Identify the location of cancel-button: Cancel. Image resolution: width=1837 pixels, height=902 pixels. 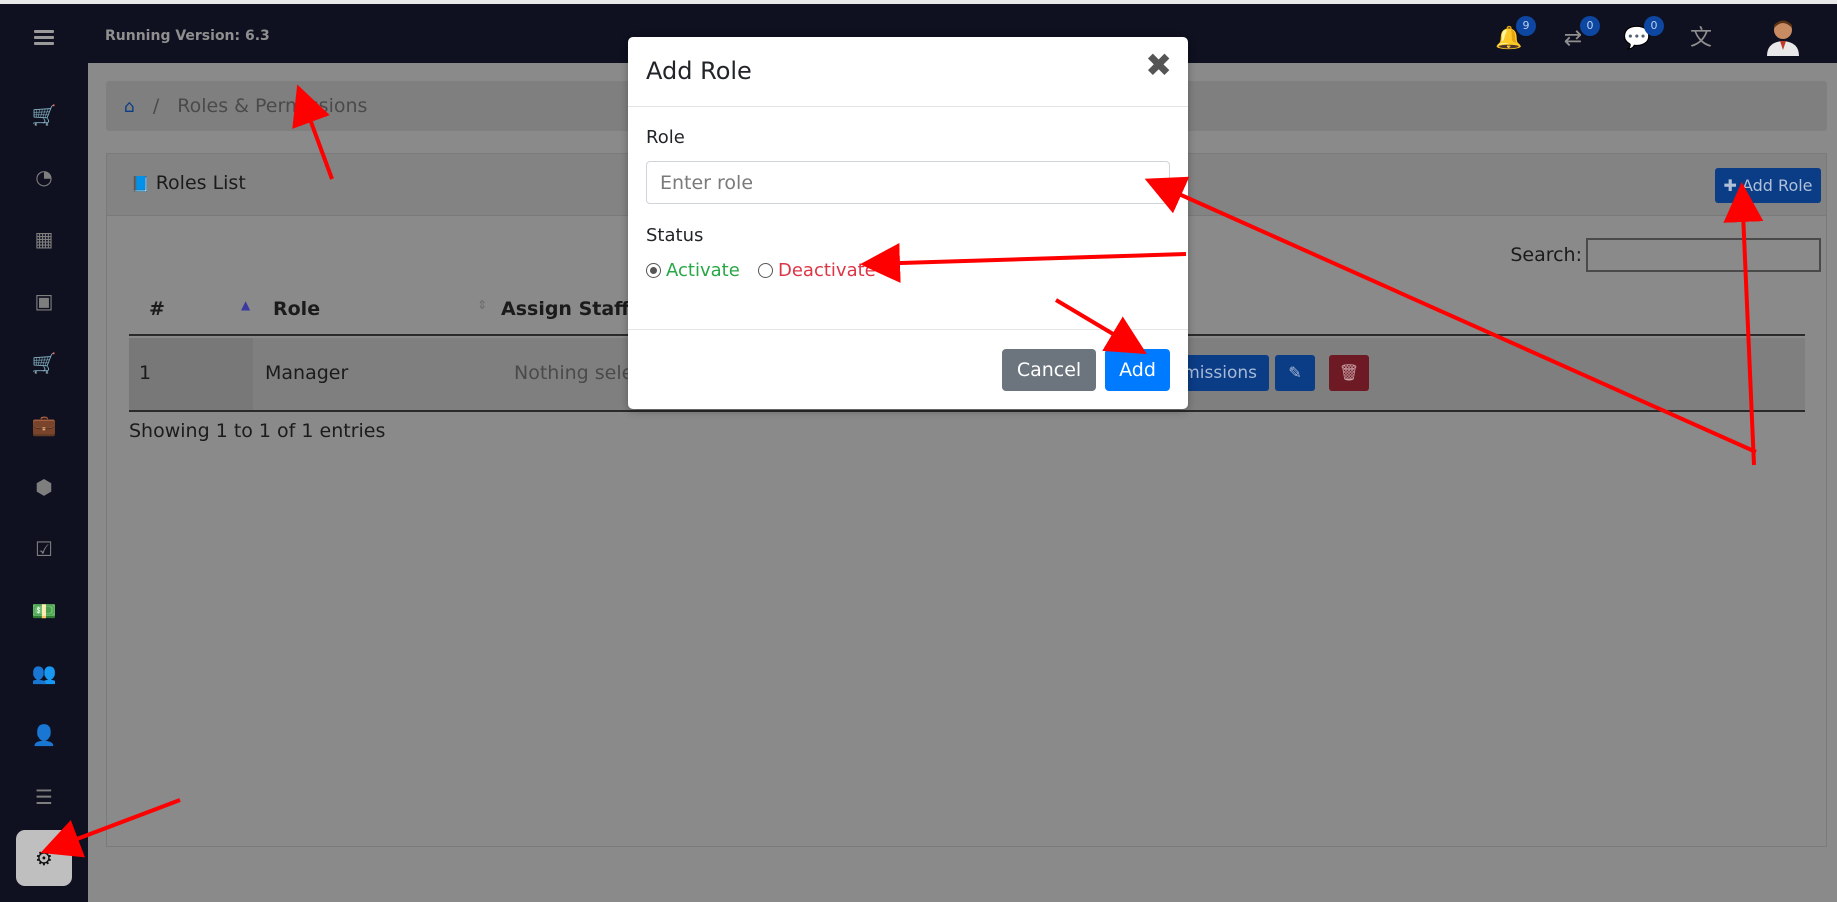
(1049, 370).